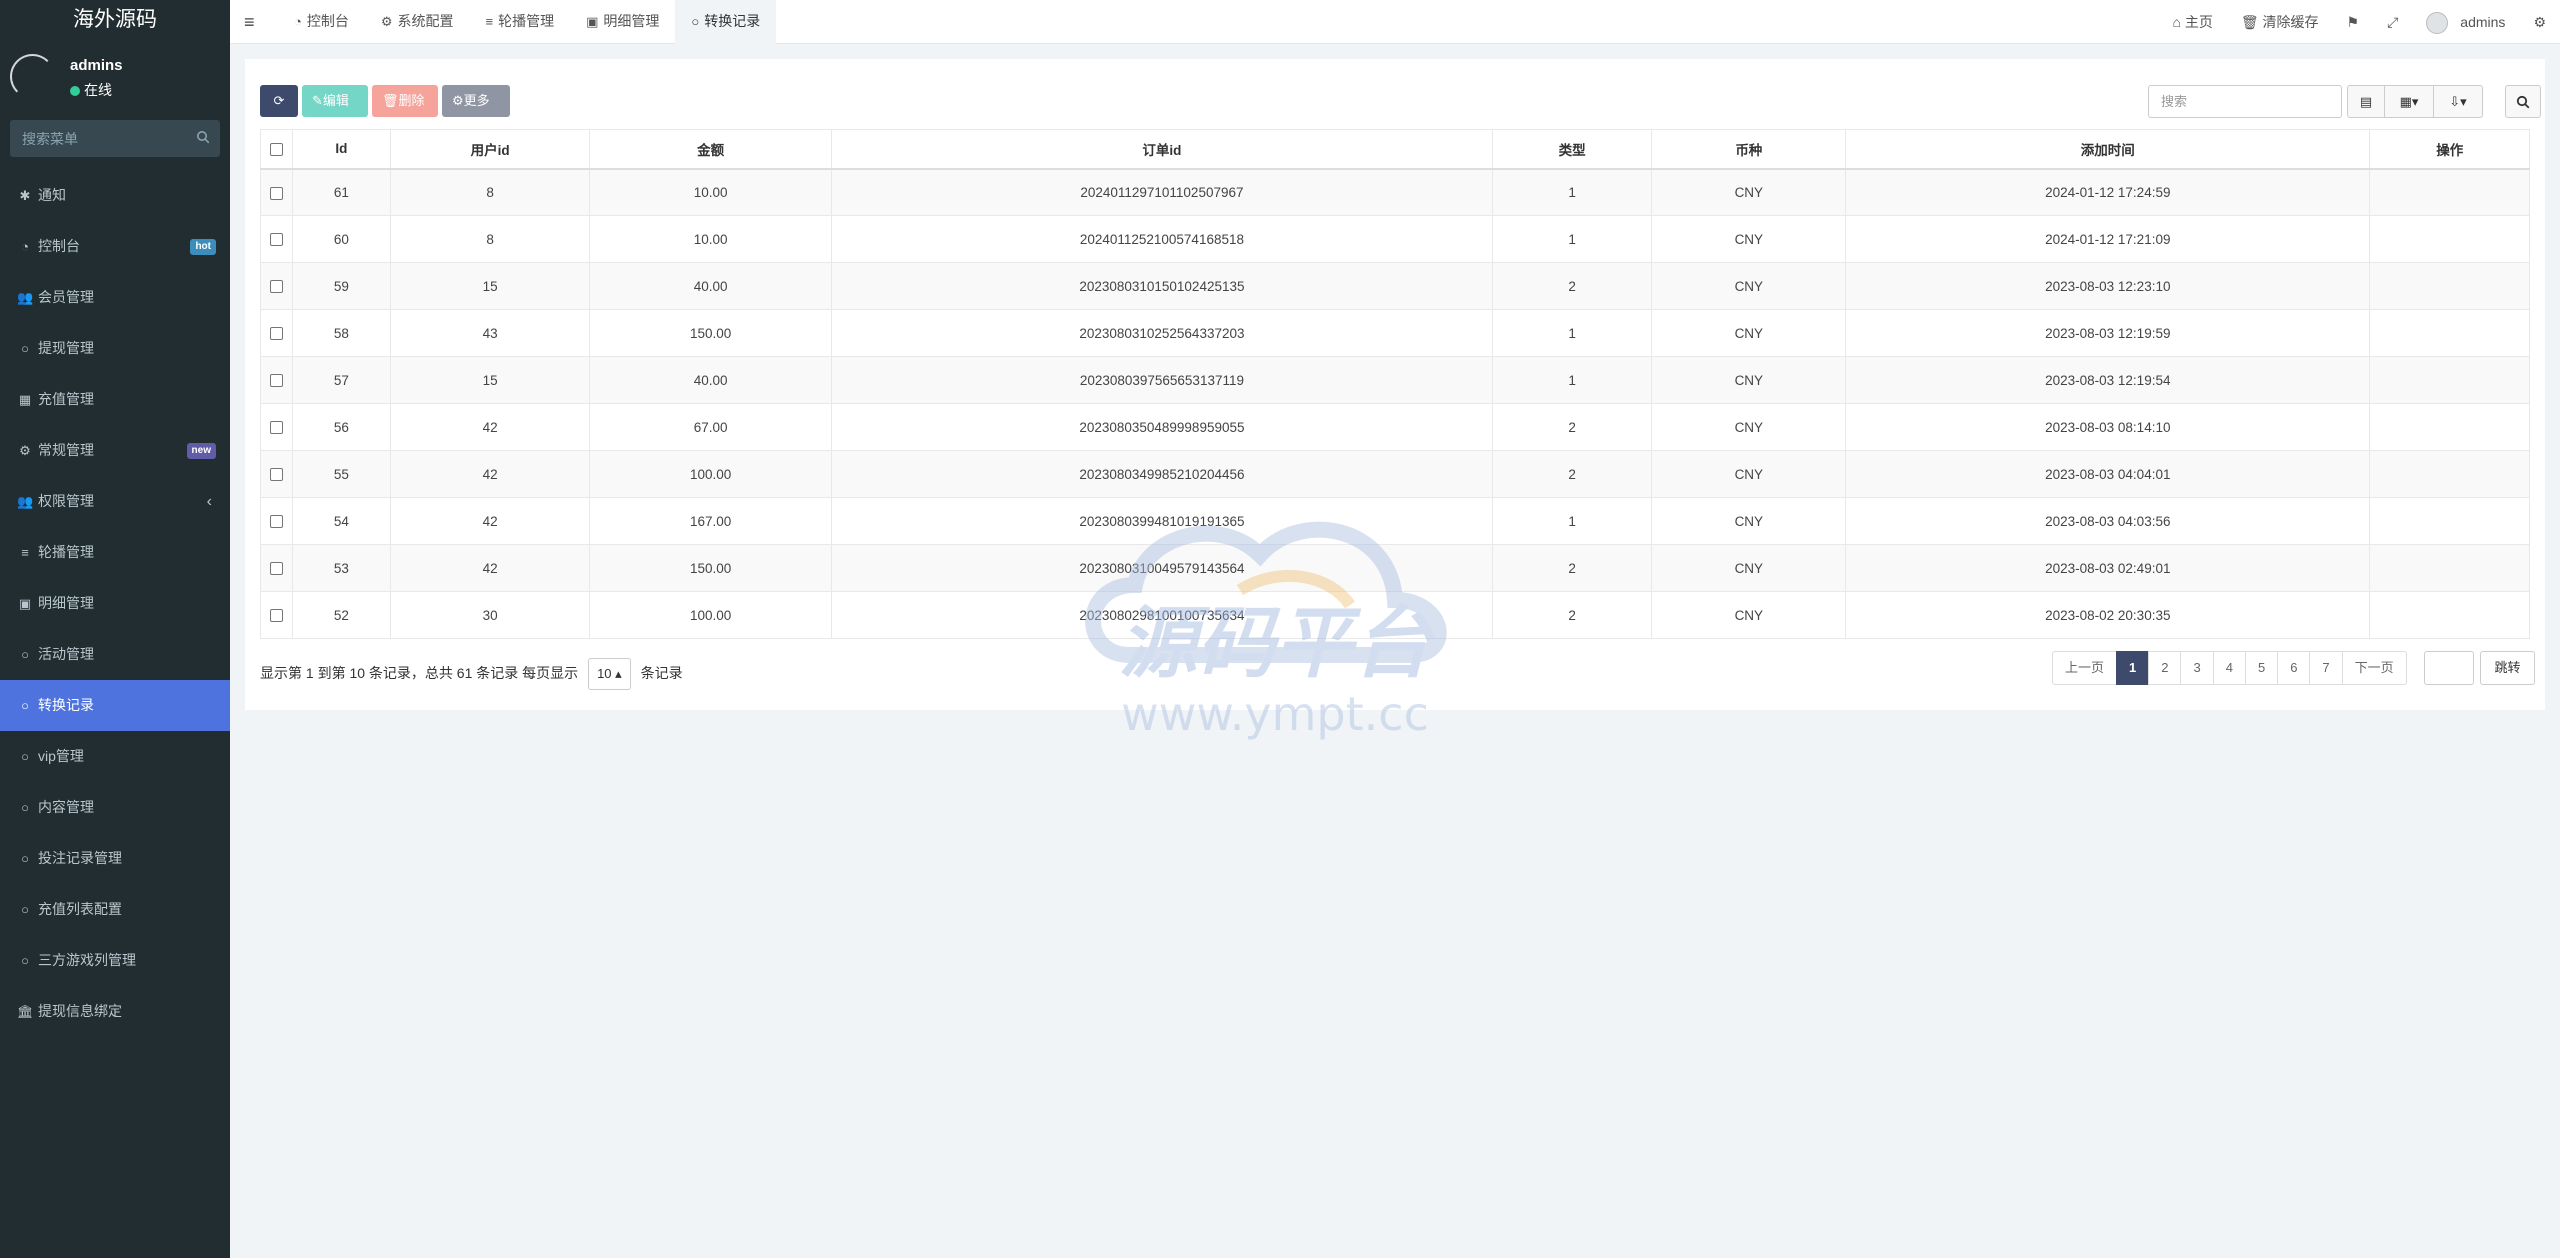 This screenshot has width=2560, height=1258. What do you see at coordinates (341, 615) in the screenshot?
I see `table-cell: 52` at bounding box center [341, 615].